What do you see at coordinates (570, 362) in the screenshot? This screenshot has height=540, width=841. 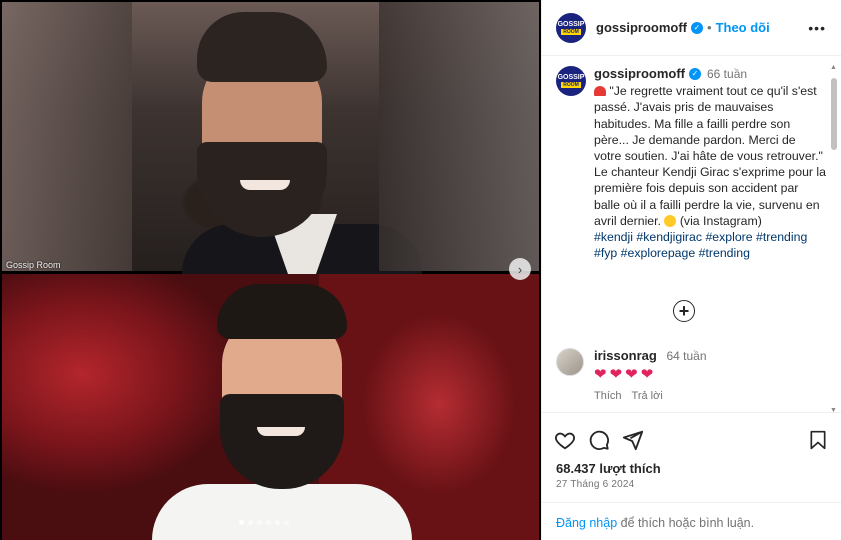 I see `avatar` at bounding box center [570, 362].